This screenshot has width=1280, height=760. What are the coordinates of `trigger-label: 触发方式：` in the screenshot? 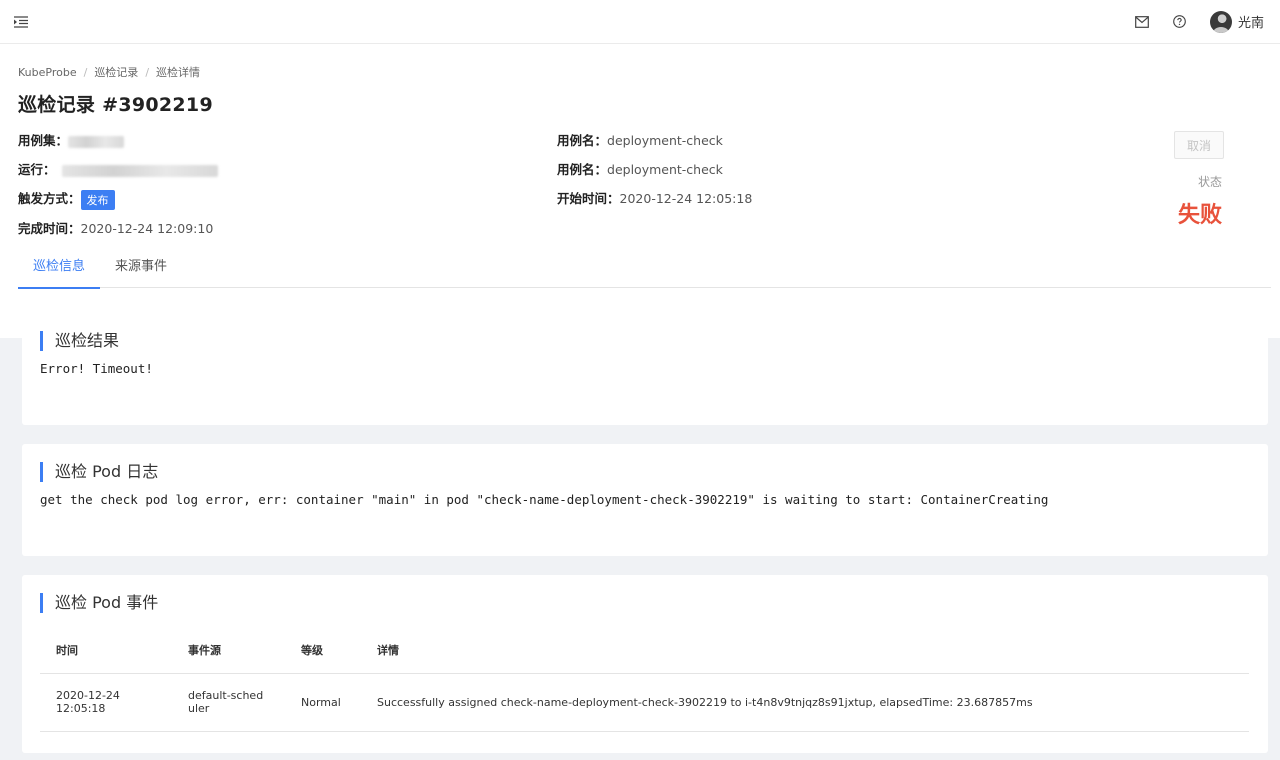 It's located at (49, 198).